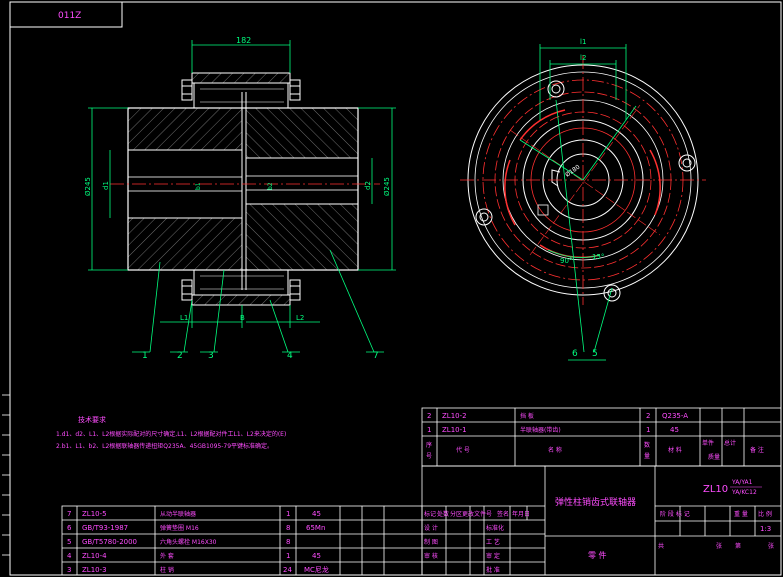 The image size is (783, 577). I want to click on svg-text: 4, so click(69, 556).